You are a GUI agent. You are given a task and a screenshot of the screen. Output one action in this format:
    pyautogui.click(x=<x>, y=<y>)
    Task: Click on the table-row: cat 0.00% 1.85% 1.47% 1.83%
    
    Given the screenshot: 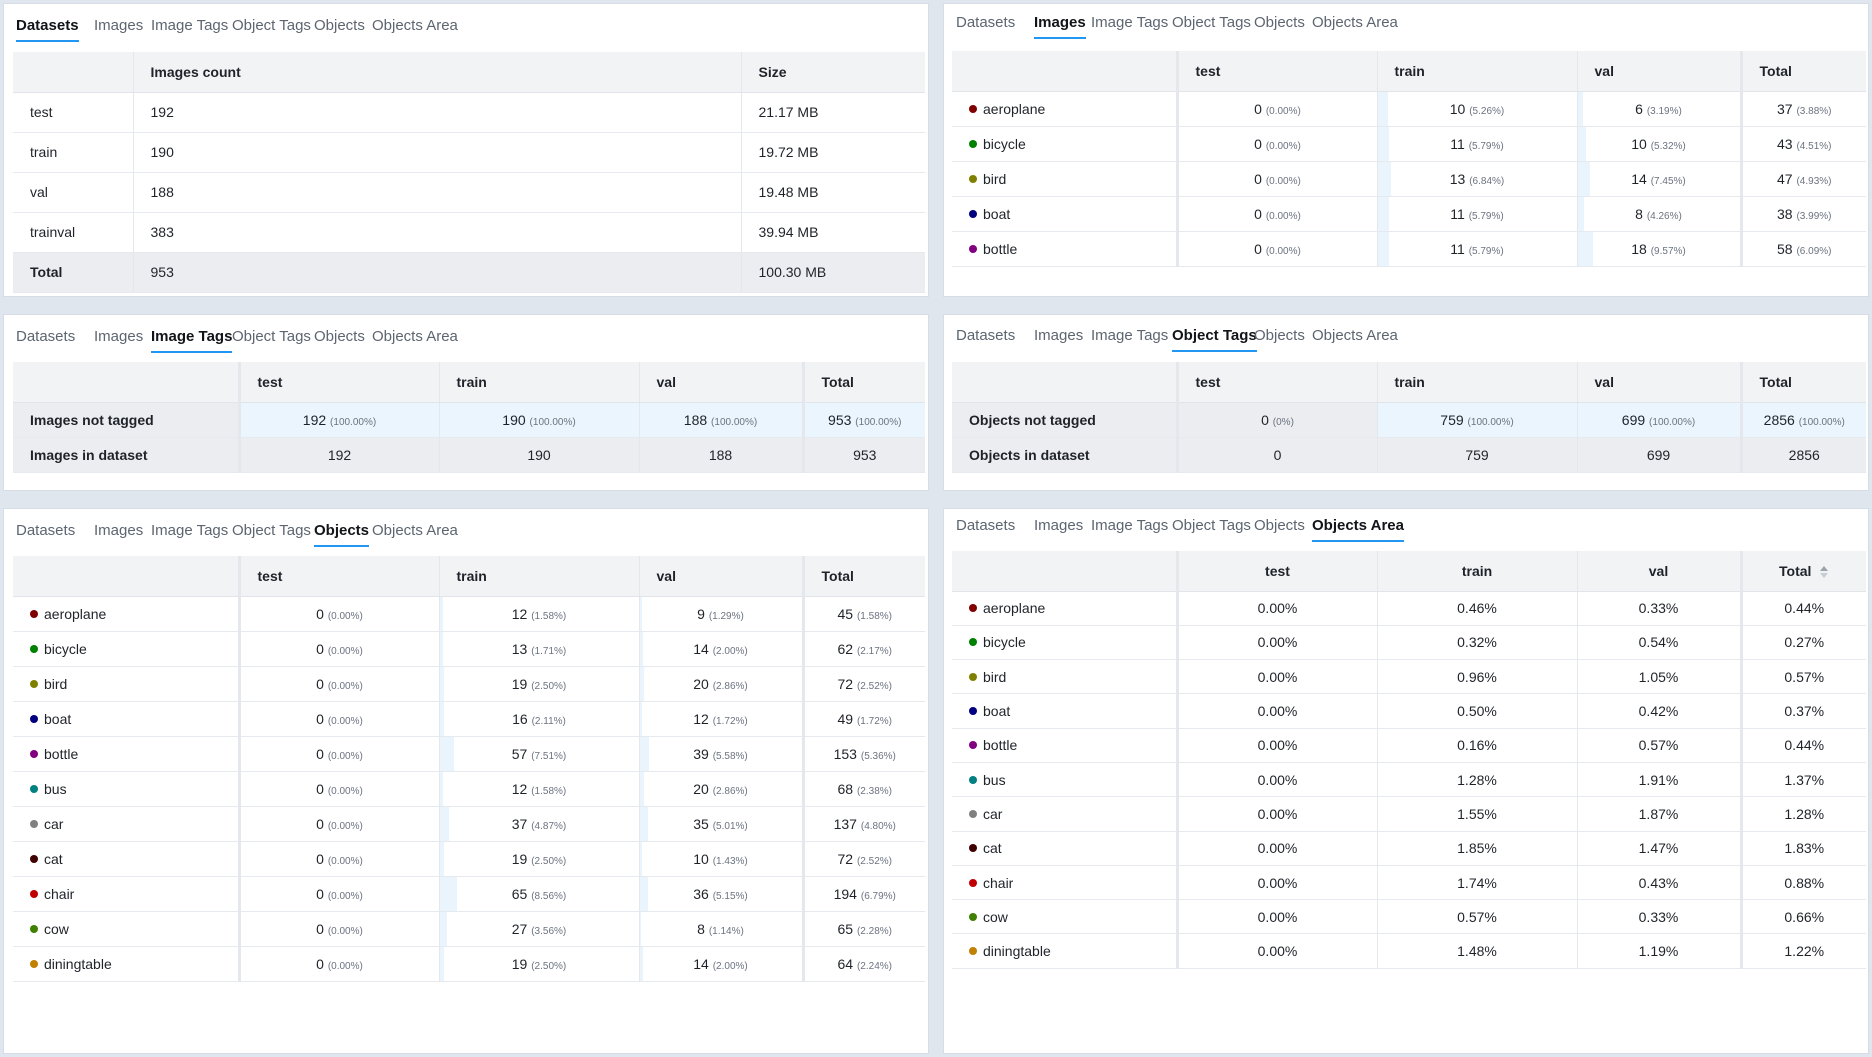 What is the action you would take?
    pyautogui.click(x=1409, y=848)
    